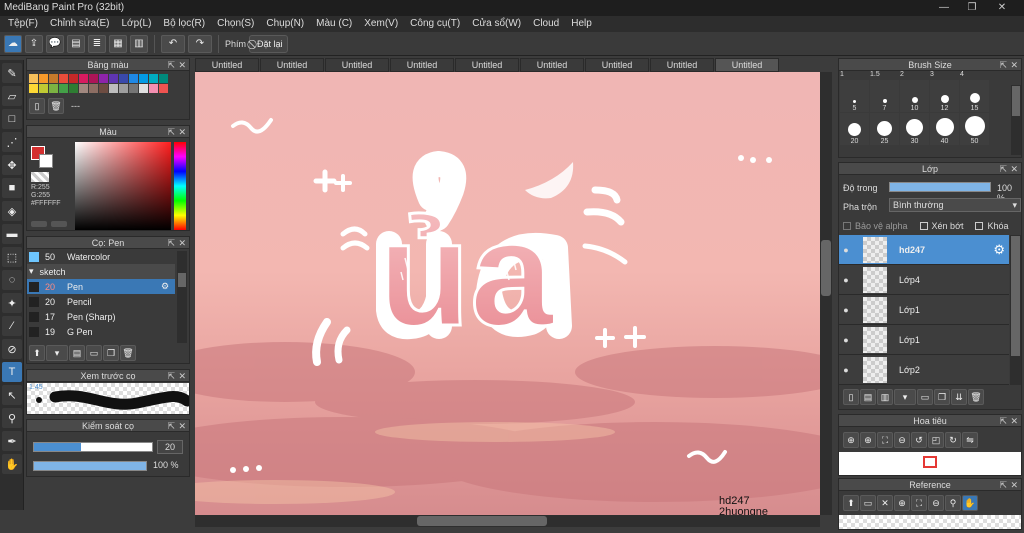 This screenshot has width=1024, height=533. Describe the element at coordinates (12, 418) in the screenshot. I see `eyedropper-tool-icon: ⚲` at that location.